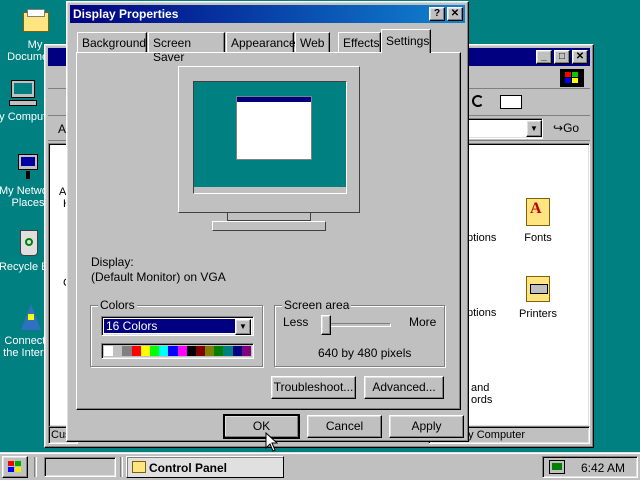 Image resolution: width=640 pixels, height=480 pixels. I want to click on screen-area-slider-thumb, so click(326, 325).